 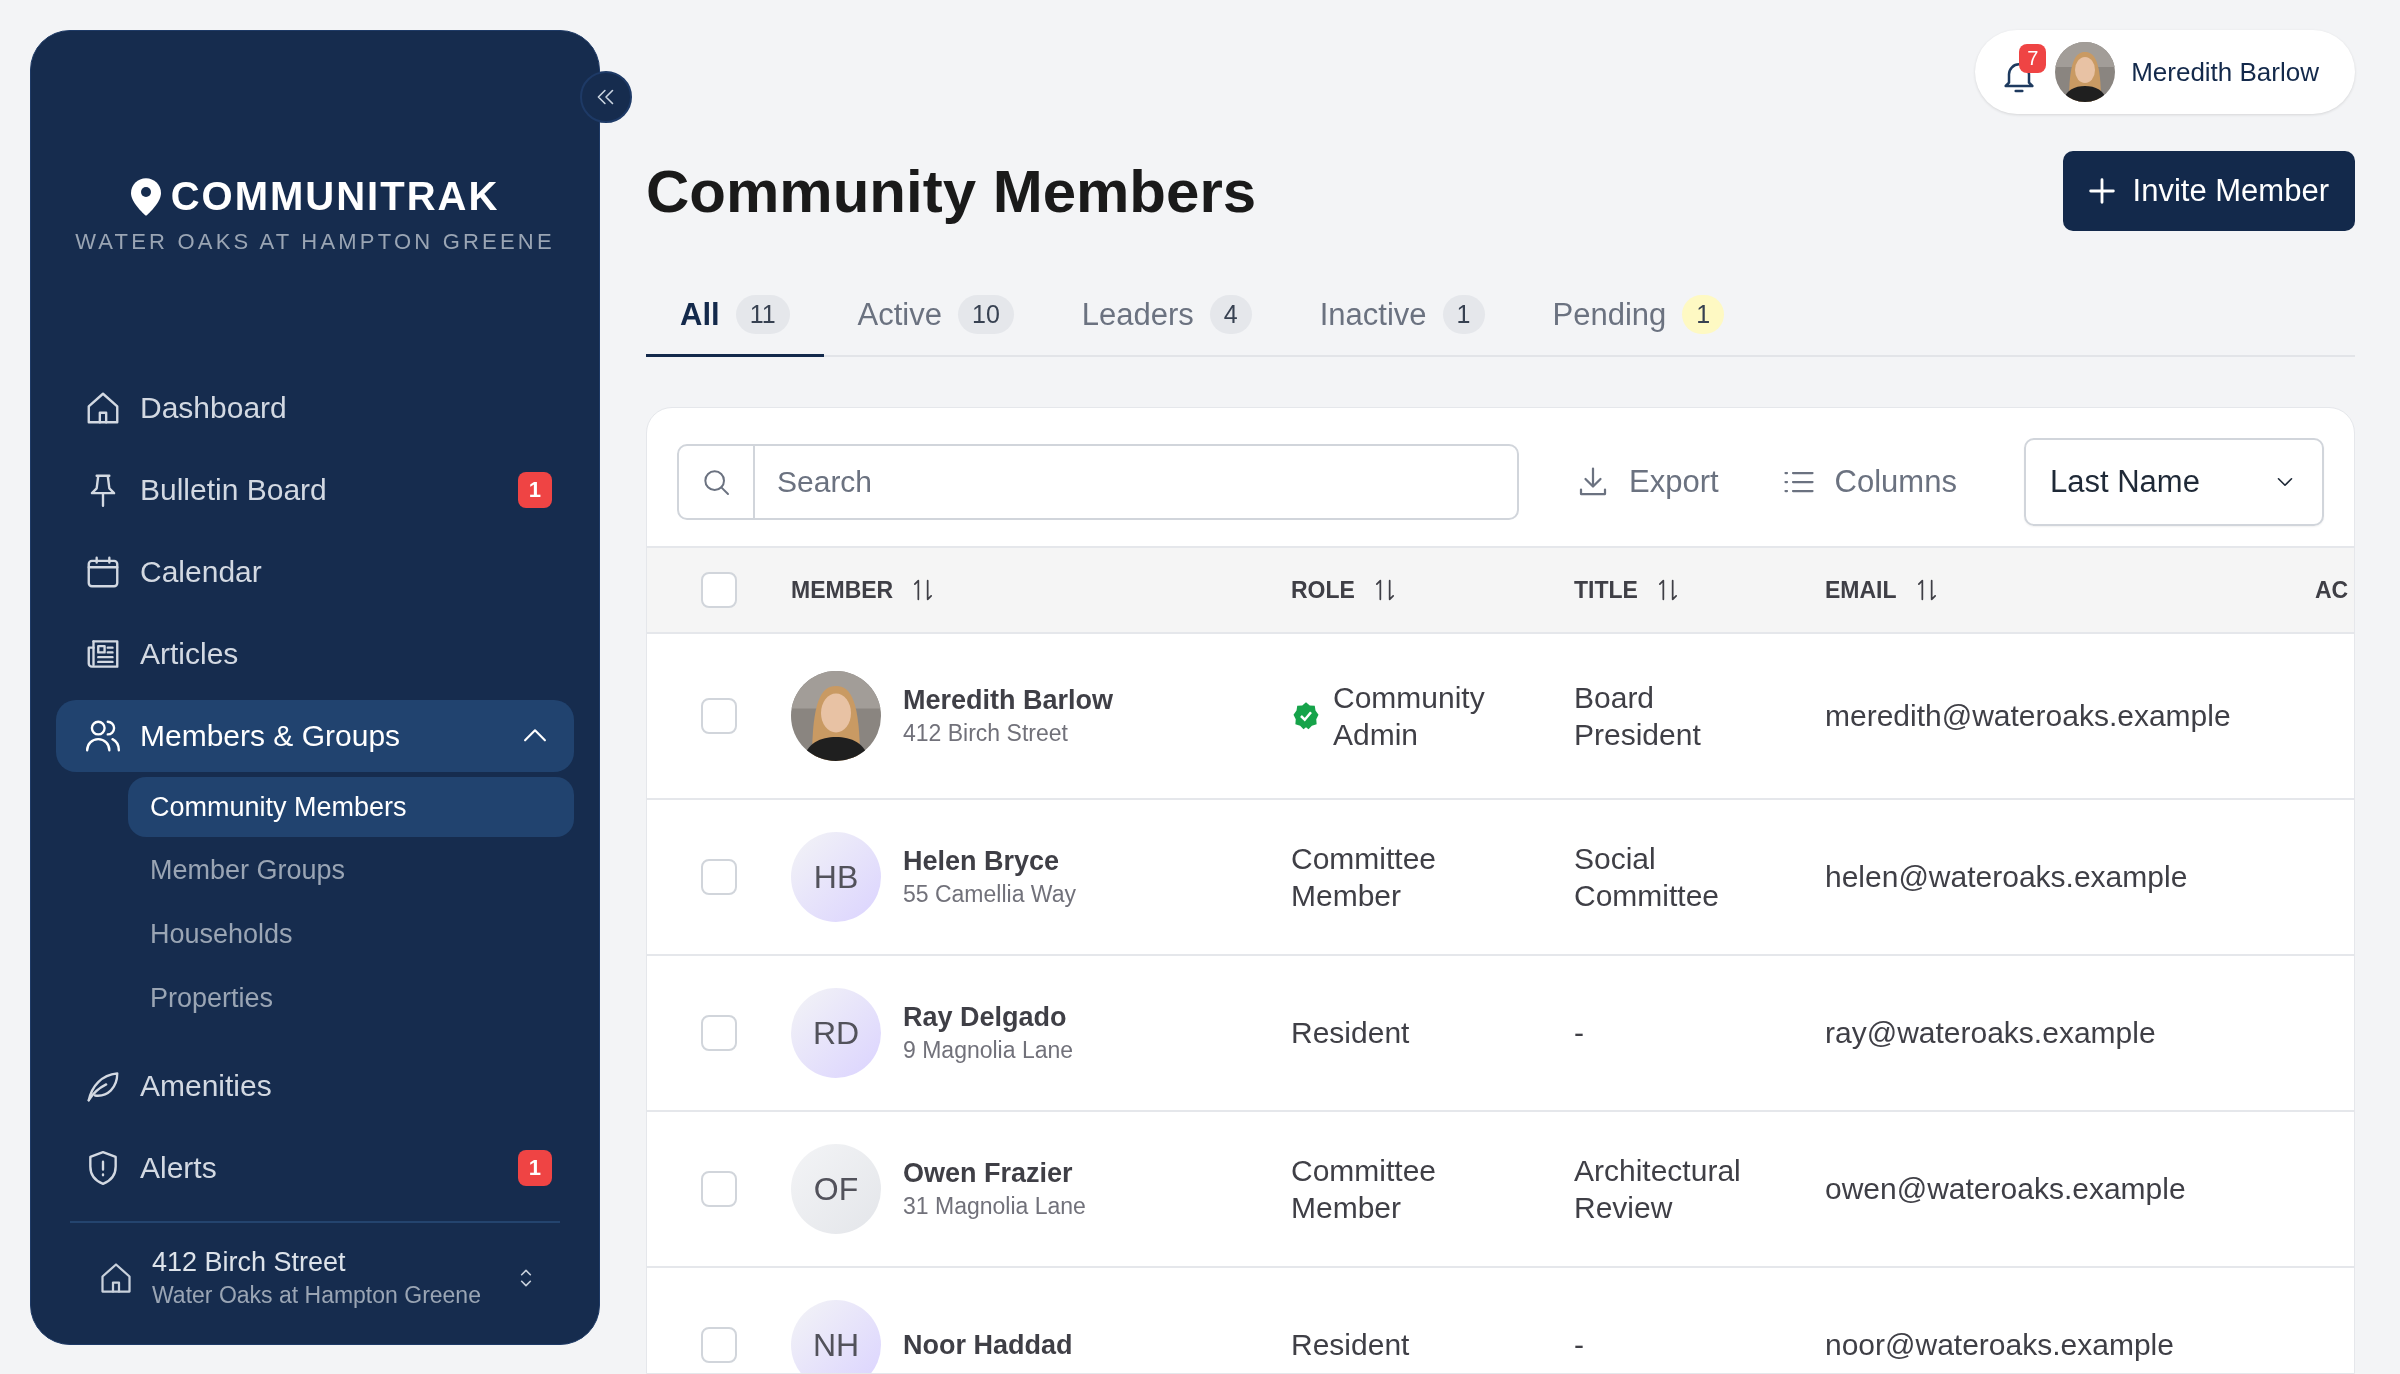 What do you see at coordinates (935, 316) in the screenshot?
I see `filter-tab: Active 10` at bounding box center [935, 316].